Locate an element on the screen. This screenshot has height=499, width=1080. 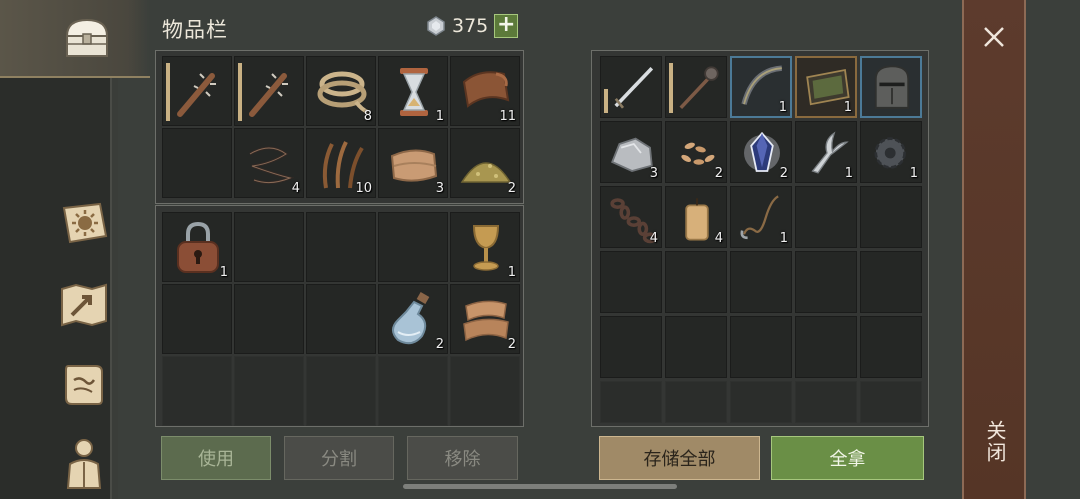
split-button: 分割 is located at coordinates (339, 458).